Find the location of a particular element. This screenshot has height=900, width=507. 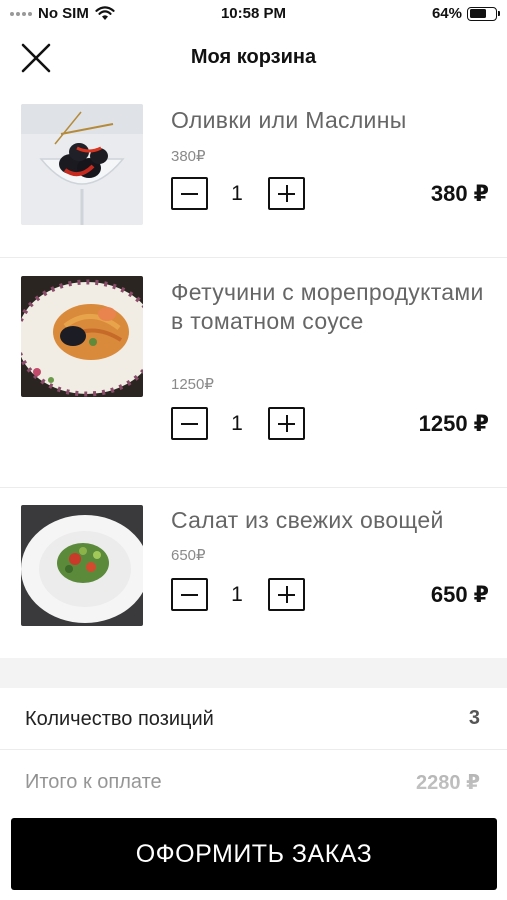

item-unit-price: 1250₽ is located at coordinates (192, 384).